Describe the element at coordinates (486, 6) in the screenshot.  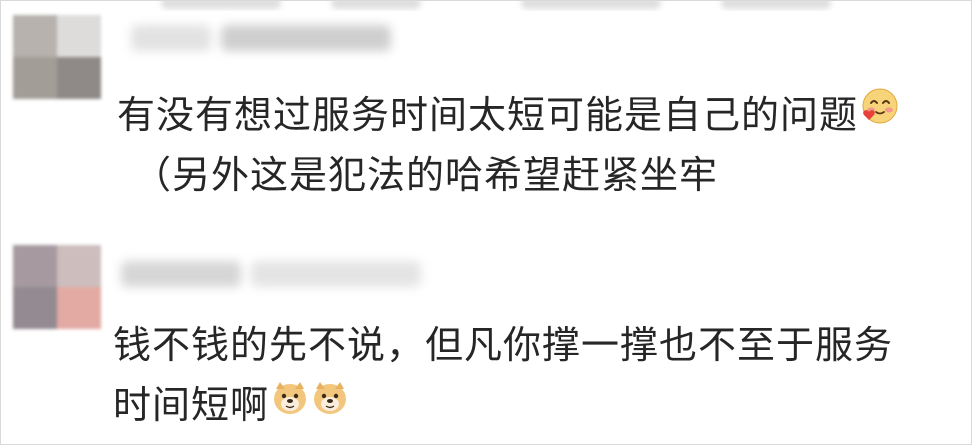
I see `blurred-previous-content` at that location.